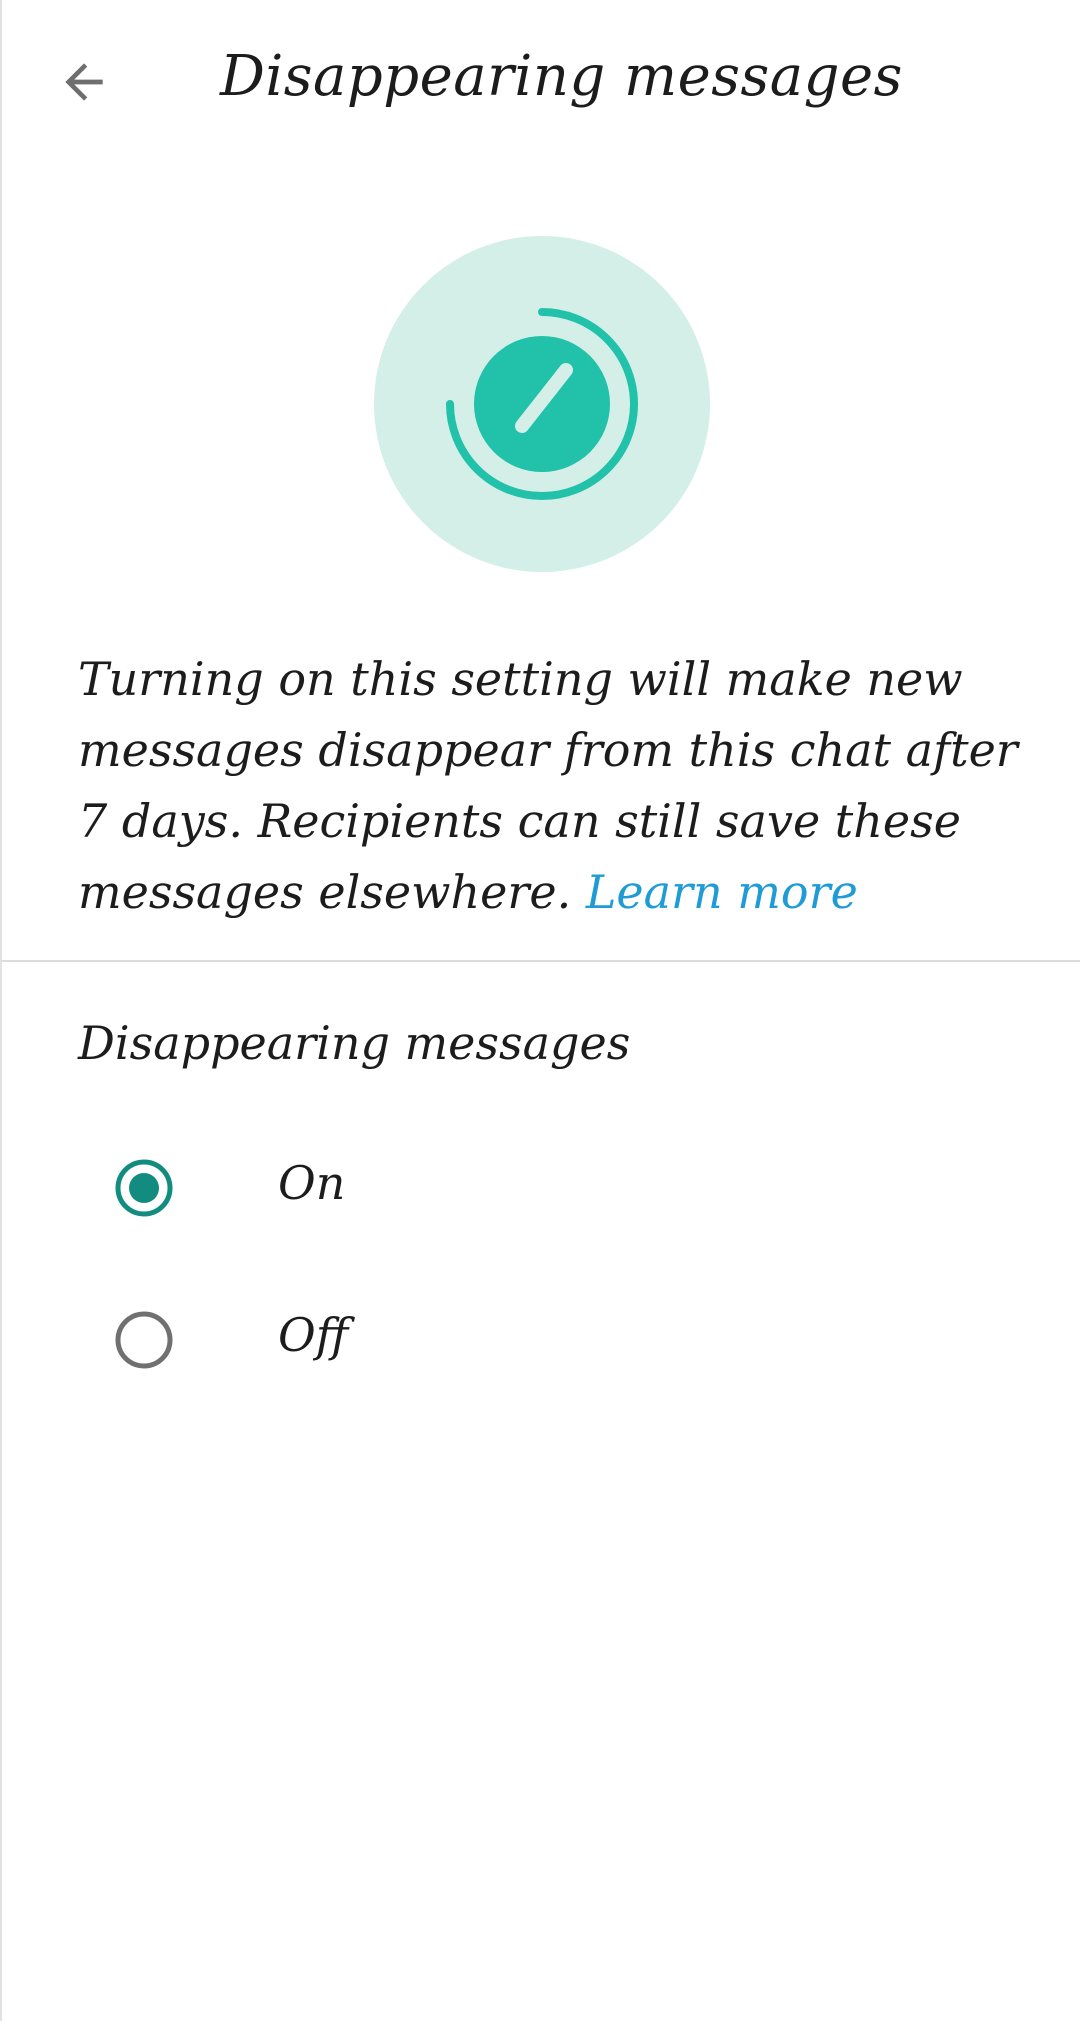 The height and width of the screenshot is (2021, 1080). Describe the element at coordinates (312, 1183) in the screenshot. I see `option-on-label: On` at that location.